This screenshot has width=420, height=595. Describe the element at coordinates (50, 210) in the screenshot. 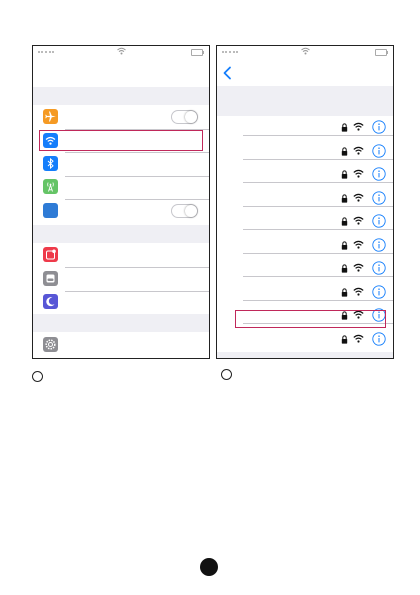

I see `vpn-icon` at that location.